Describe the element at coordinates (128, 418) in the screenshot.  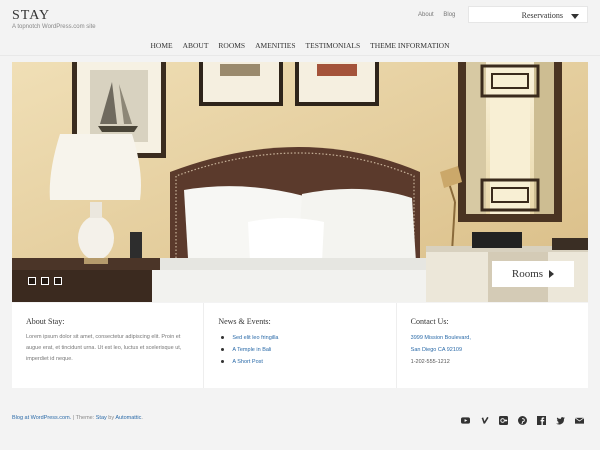
I see `footer-author-link: Automattic` at that location.